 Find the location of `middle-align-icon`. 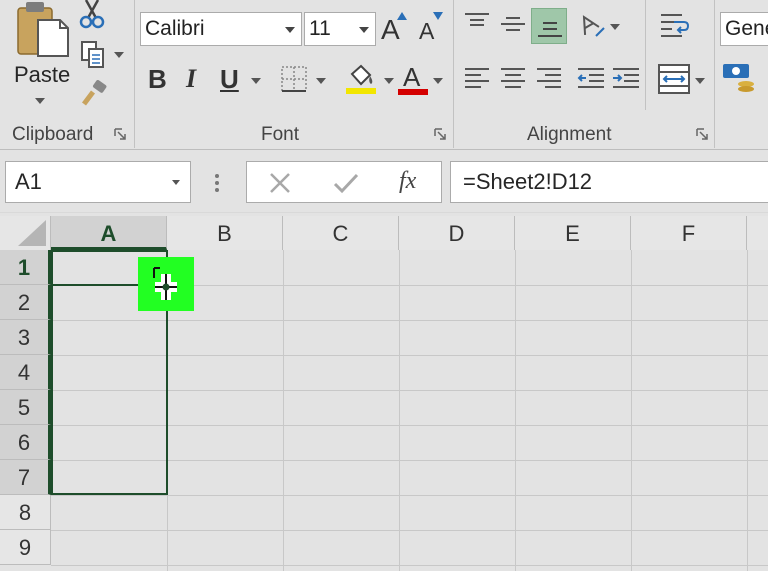

middle-align-icon is located at coordinates (513, 24).